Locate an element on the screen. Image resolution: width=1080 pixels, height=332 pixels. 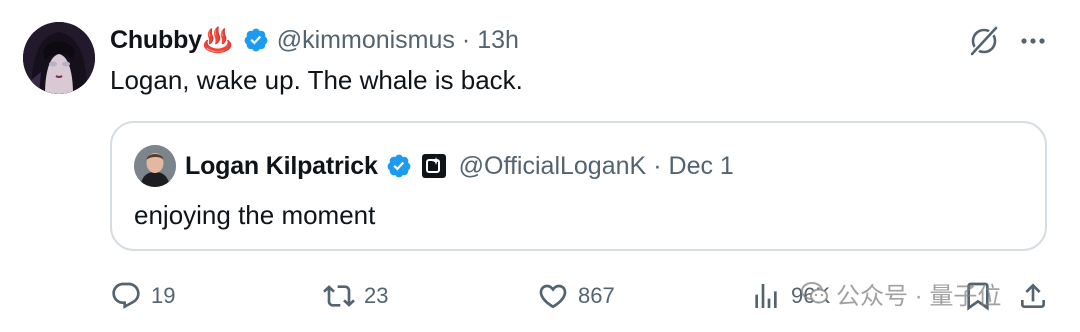
quoted-tweet-header: Logan Kilpatrick @OfficialLoganK · Dec 1 is located at coordinates (434, 166).